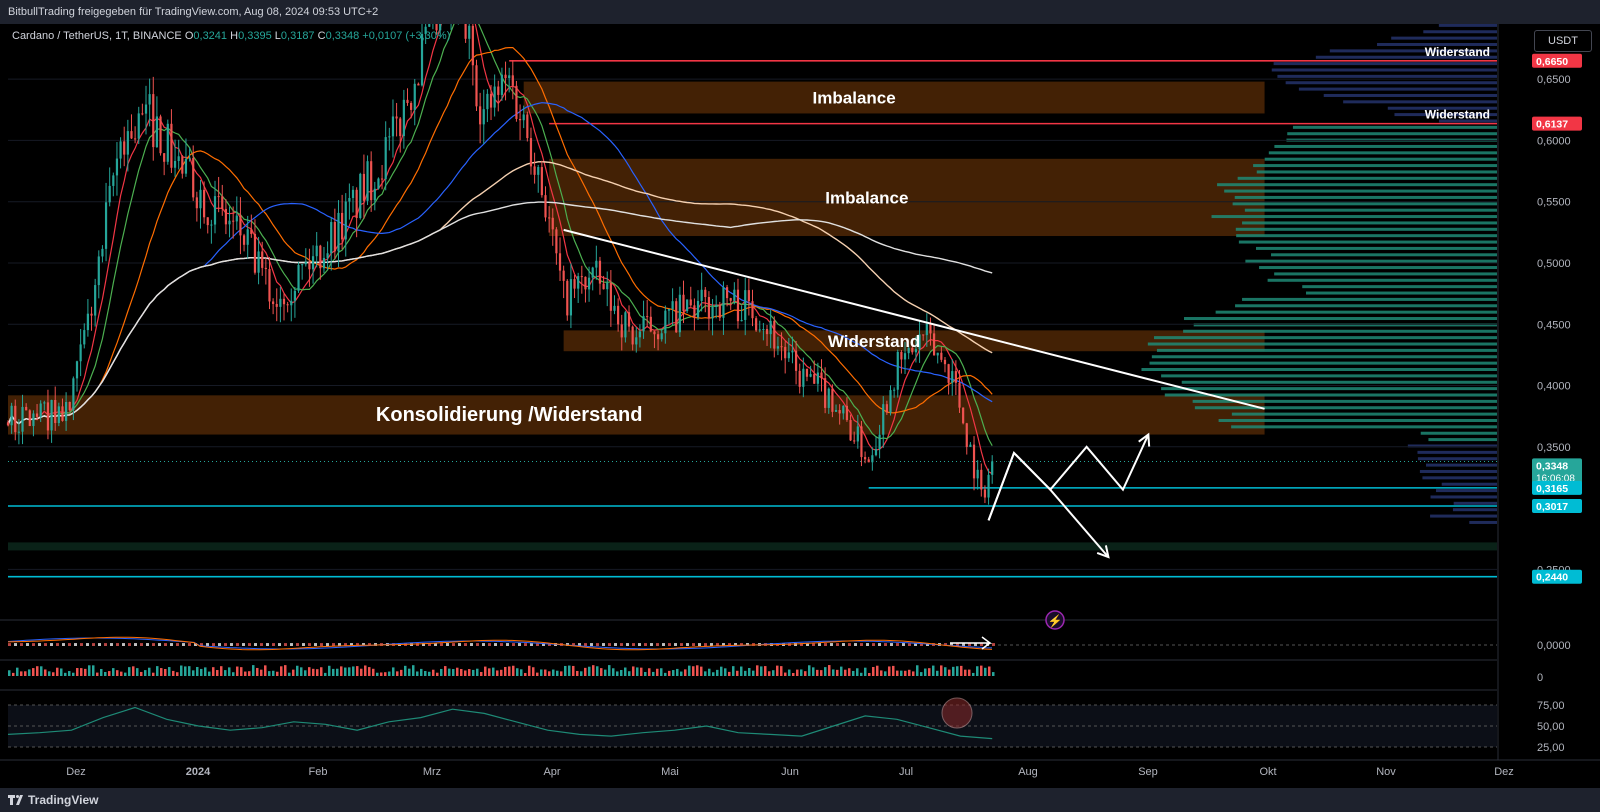 The width and height of the screenshot is (1600, 812). I want to click on rsi-highlight-circle, so click(957, 713).